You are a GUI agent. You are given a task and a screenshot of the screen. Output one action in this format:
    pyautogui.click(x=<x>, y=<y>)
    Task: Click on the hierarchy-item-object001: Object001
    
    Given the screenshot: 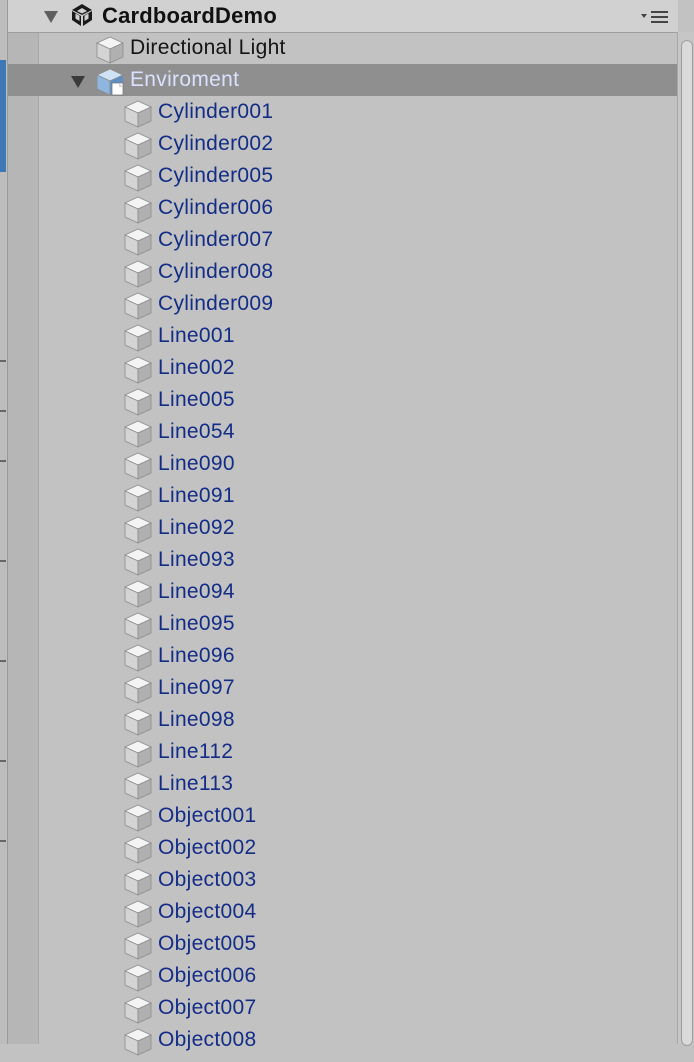 What is the action you would take?
    pyautogui.click(x=343, y=816)
    